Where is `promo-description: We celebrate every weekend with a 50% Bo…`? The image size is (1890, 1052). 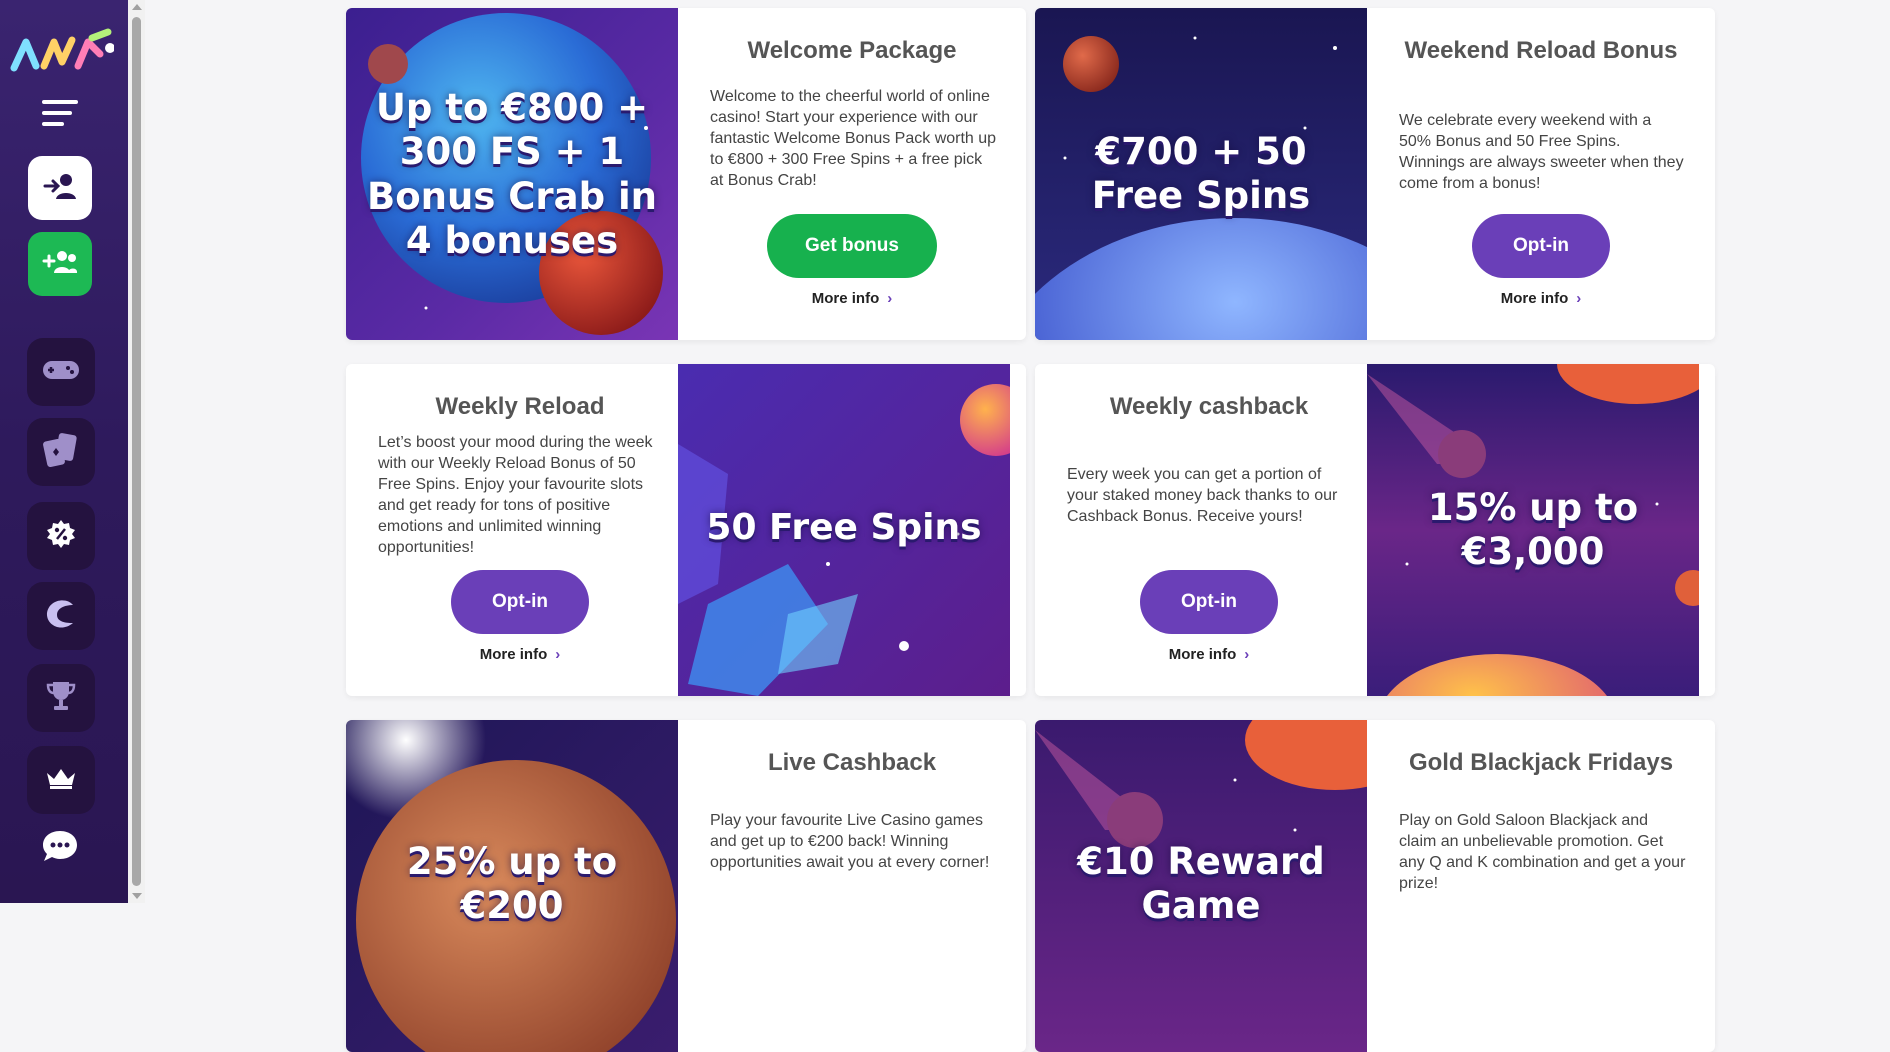
promo-description: We celebrate every weekend with a 50% Bo… is located at coordinates (1541, 152).